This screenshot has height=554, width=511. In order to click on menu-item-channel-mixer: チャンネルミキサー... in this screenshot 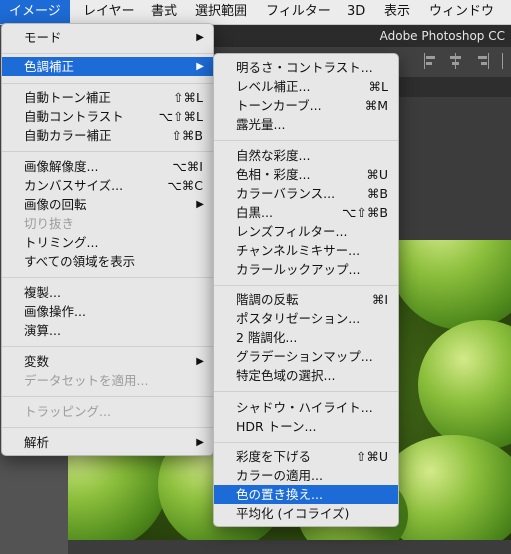, I will do `click(306, 250)`.